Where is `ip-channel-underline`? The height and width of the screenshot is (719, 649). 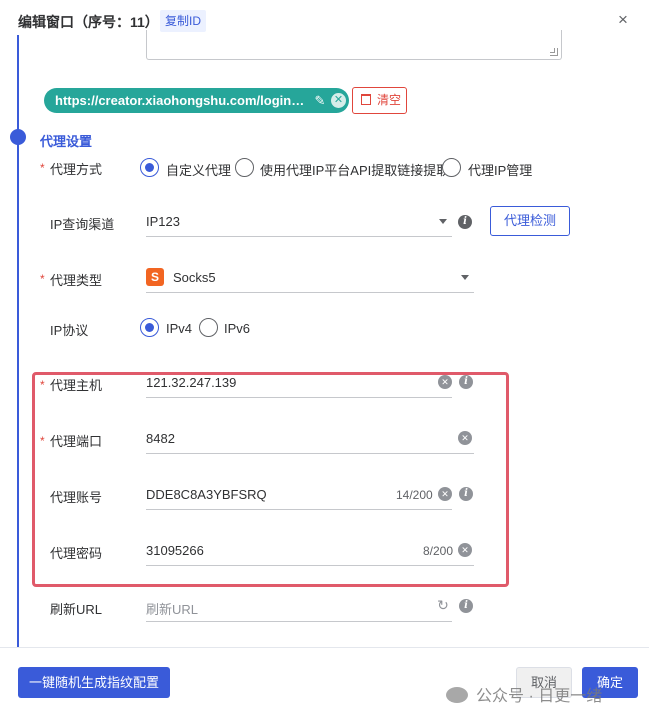 ip-channel-underline is located at coordinates (299, 236).